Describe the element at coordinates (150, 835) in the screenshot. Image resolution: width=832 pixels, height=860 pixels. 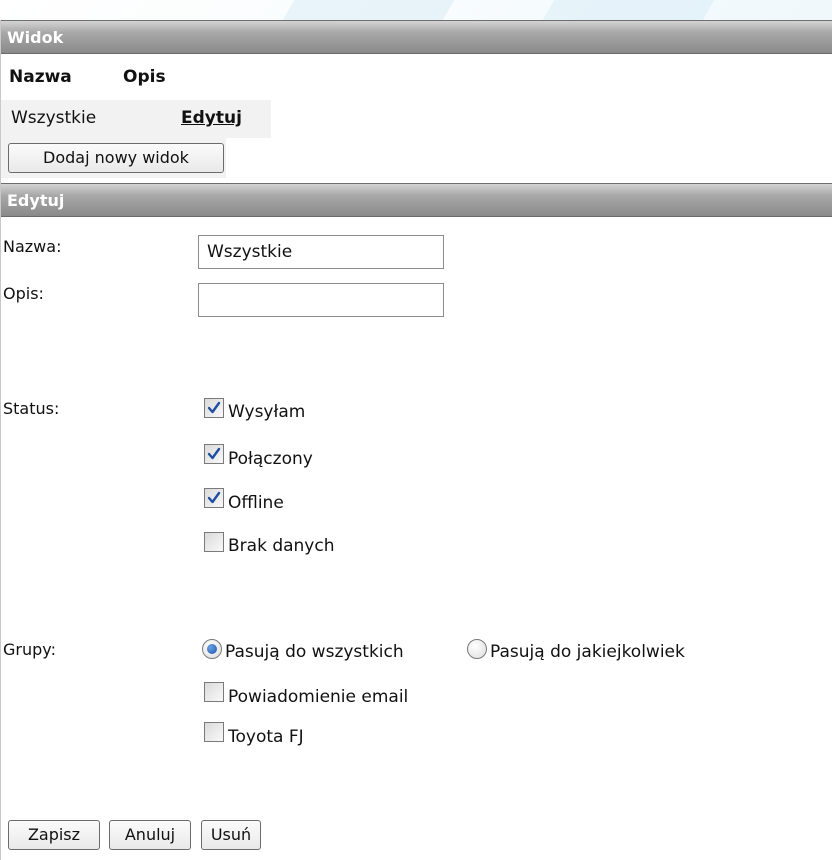
I see `cancel-button: Anuluj` at that location.